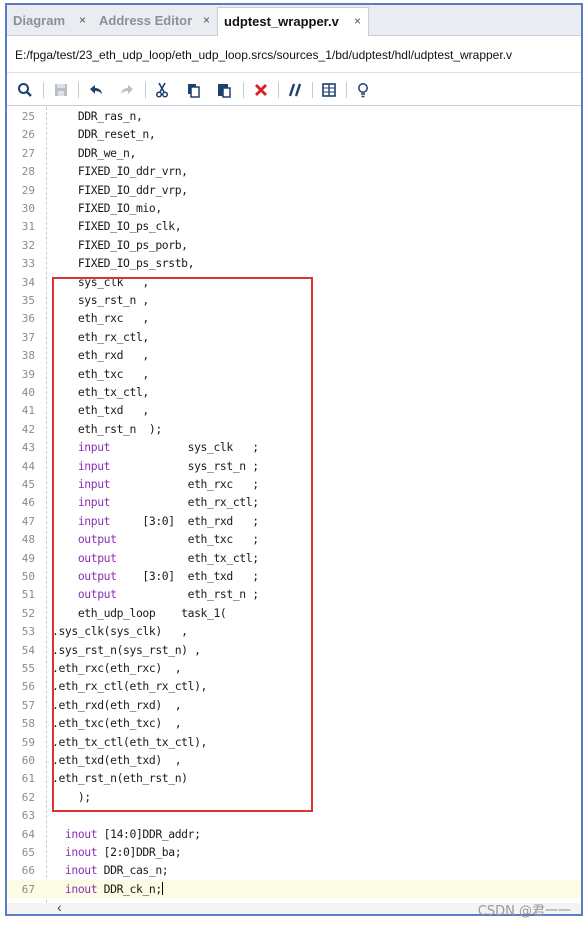 The width and height of the screenshot is (585, 926). What do you see at coordinates (294, 116) in the screenshot?
I see `code-line: 25 DDR_ras_n,` at bounding box center [294, 116].